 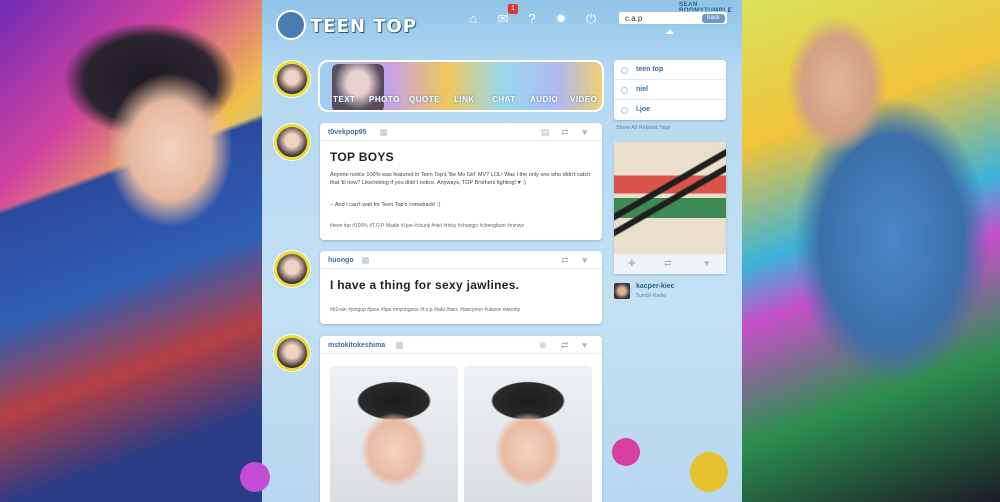 I want to click on tracked-tag-item: teen top, so click(x=670, y=70).